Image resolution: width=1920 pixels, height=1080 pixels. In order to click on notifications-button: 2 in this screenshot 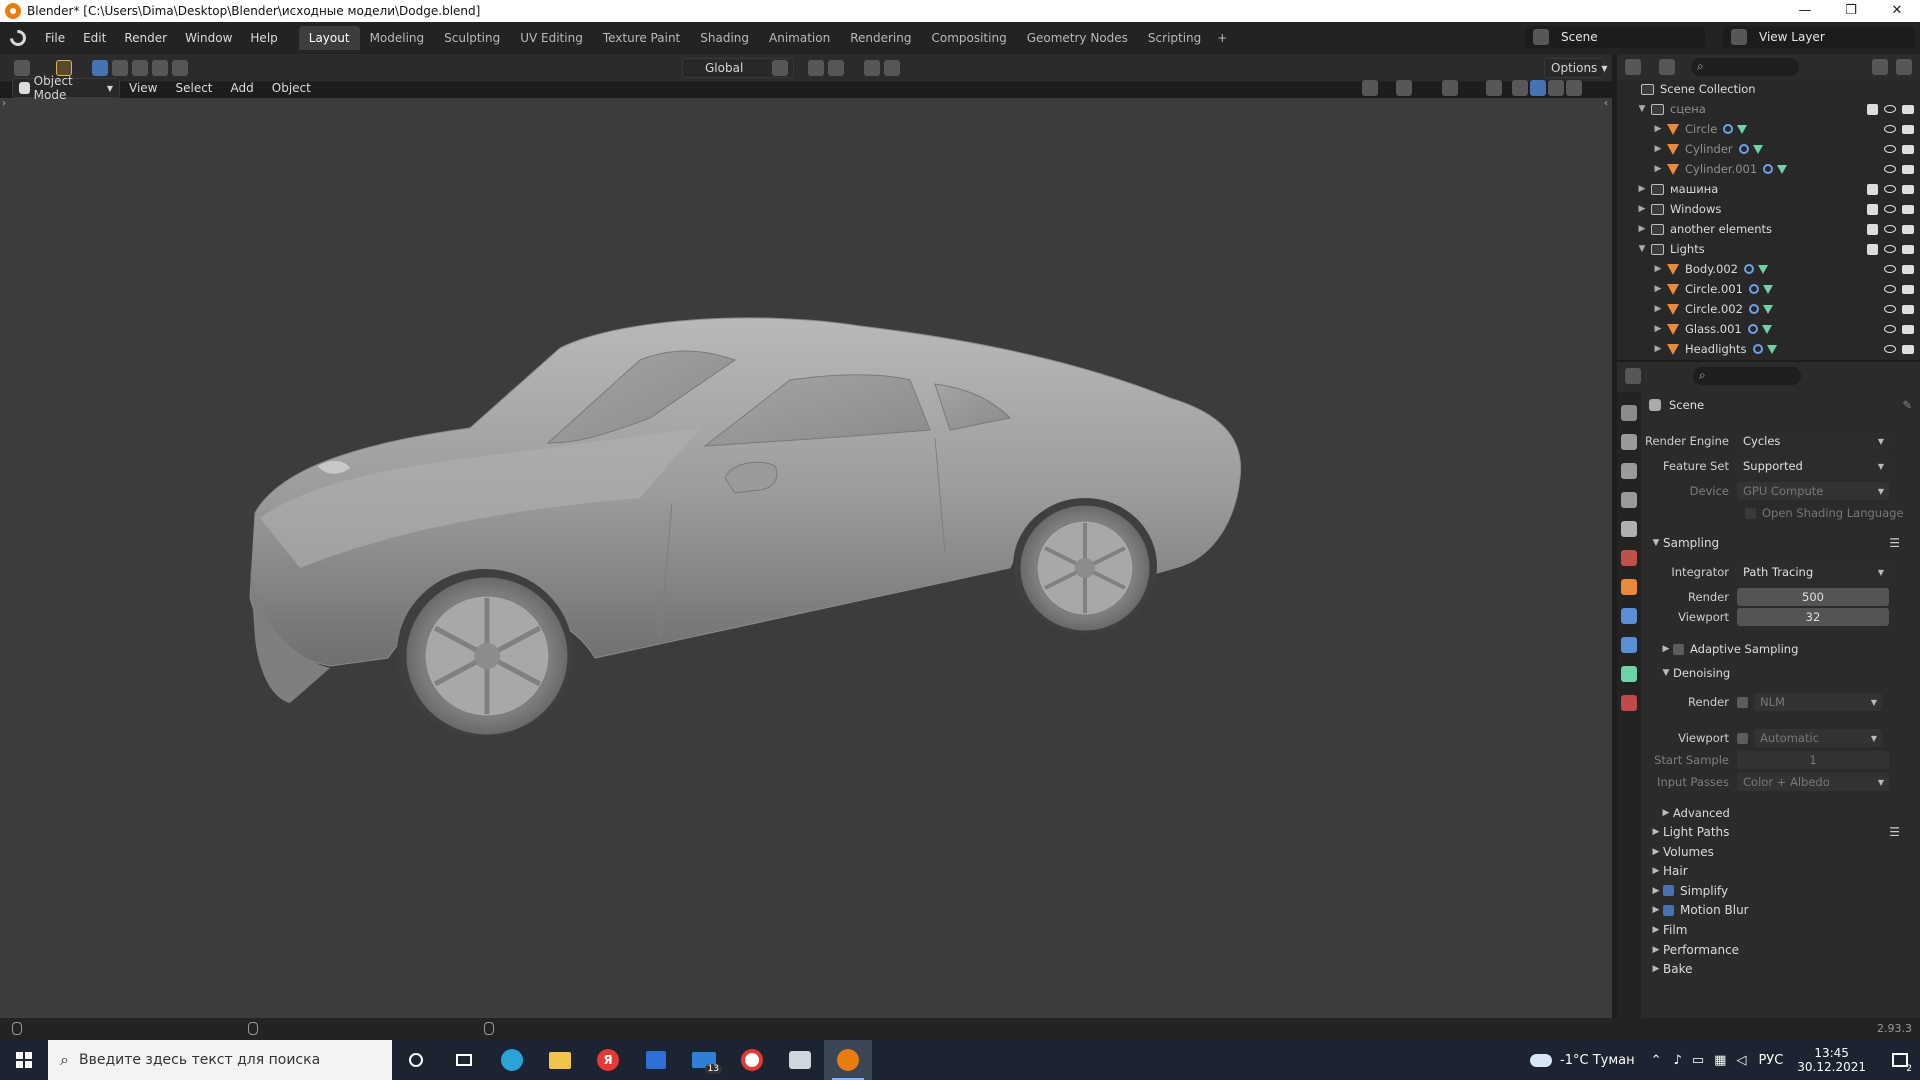, I will do `click(1900, 1060)`.